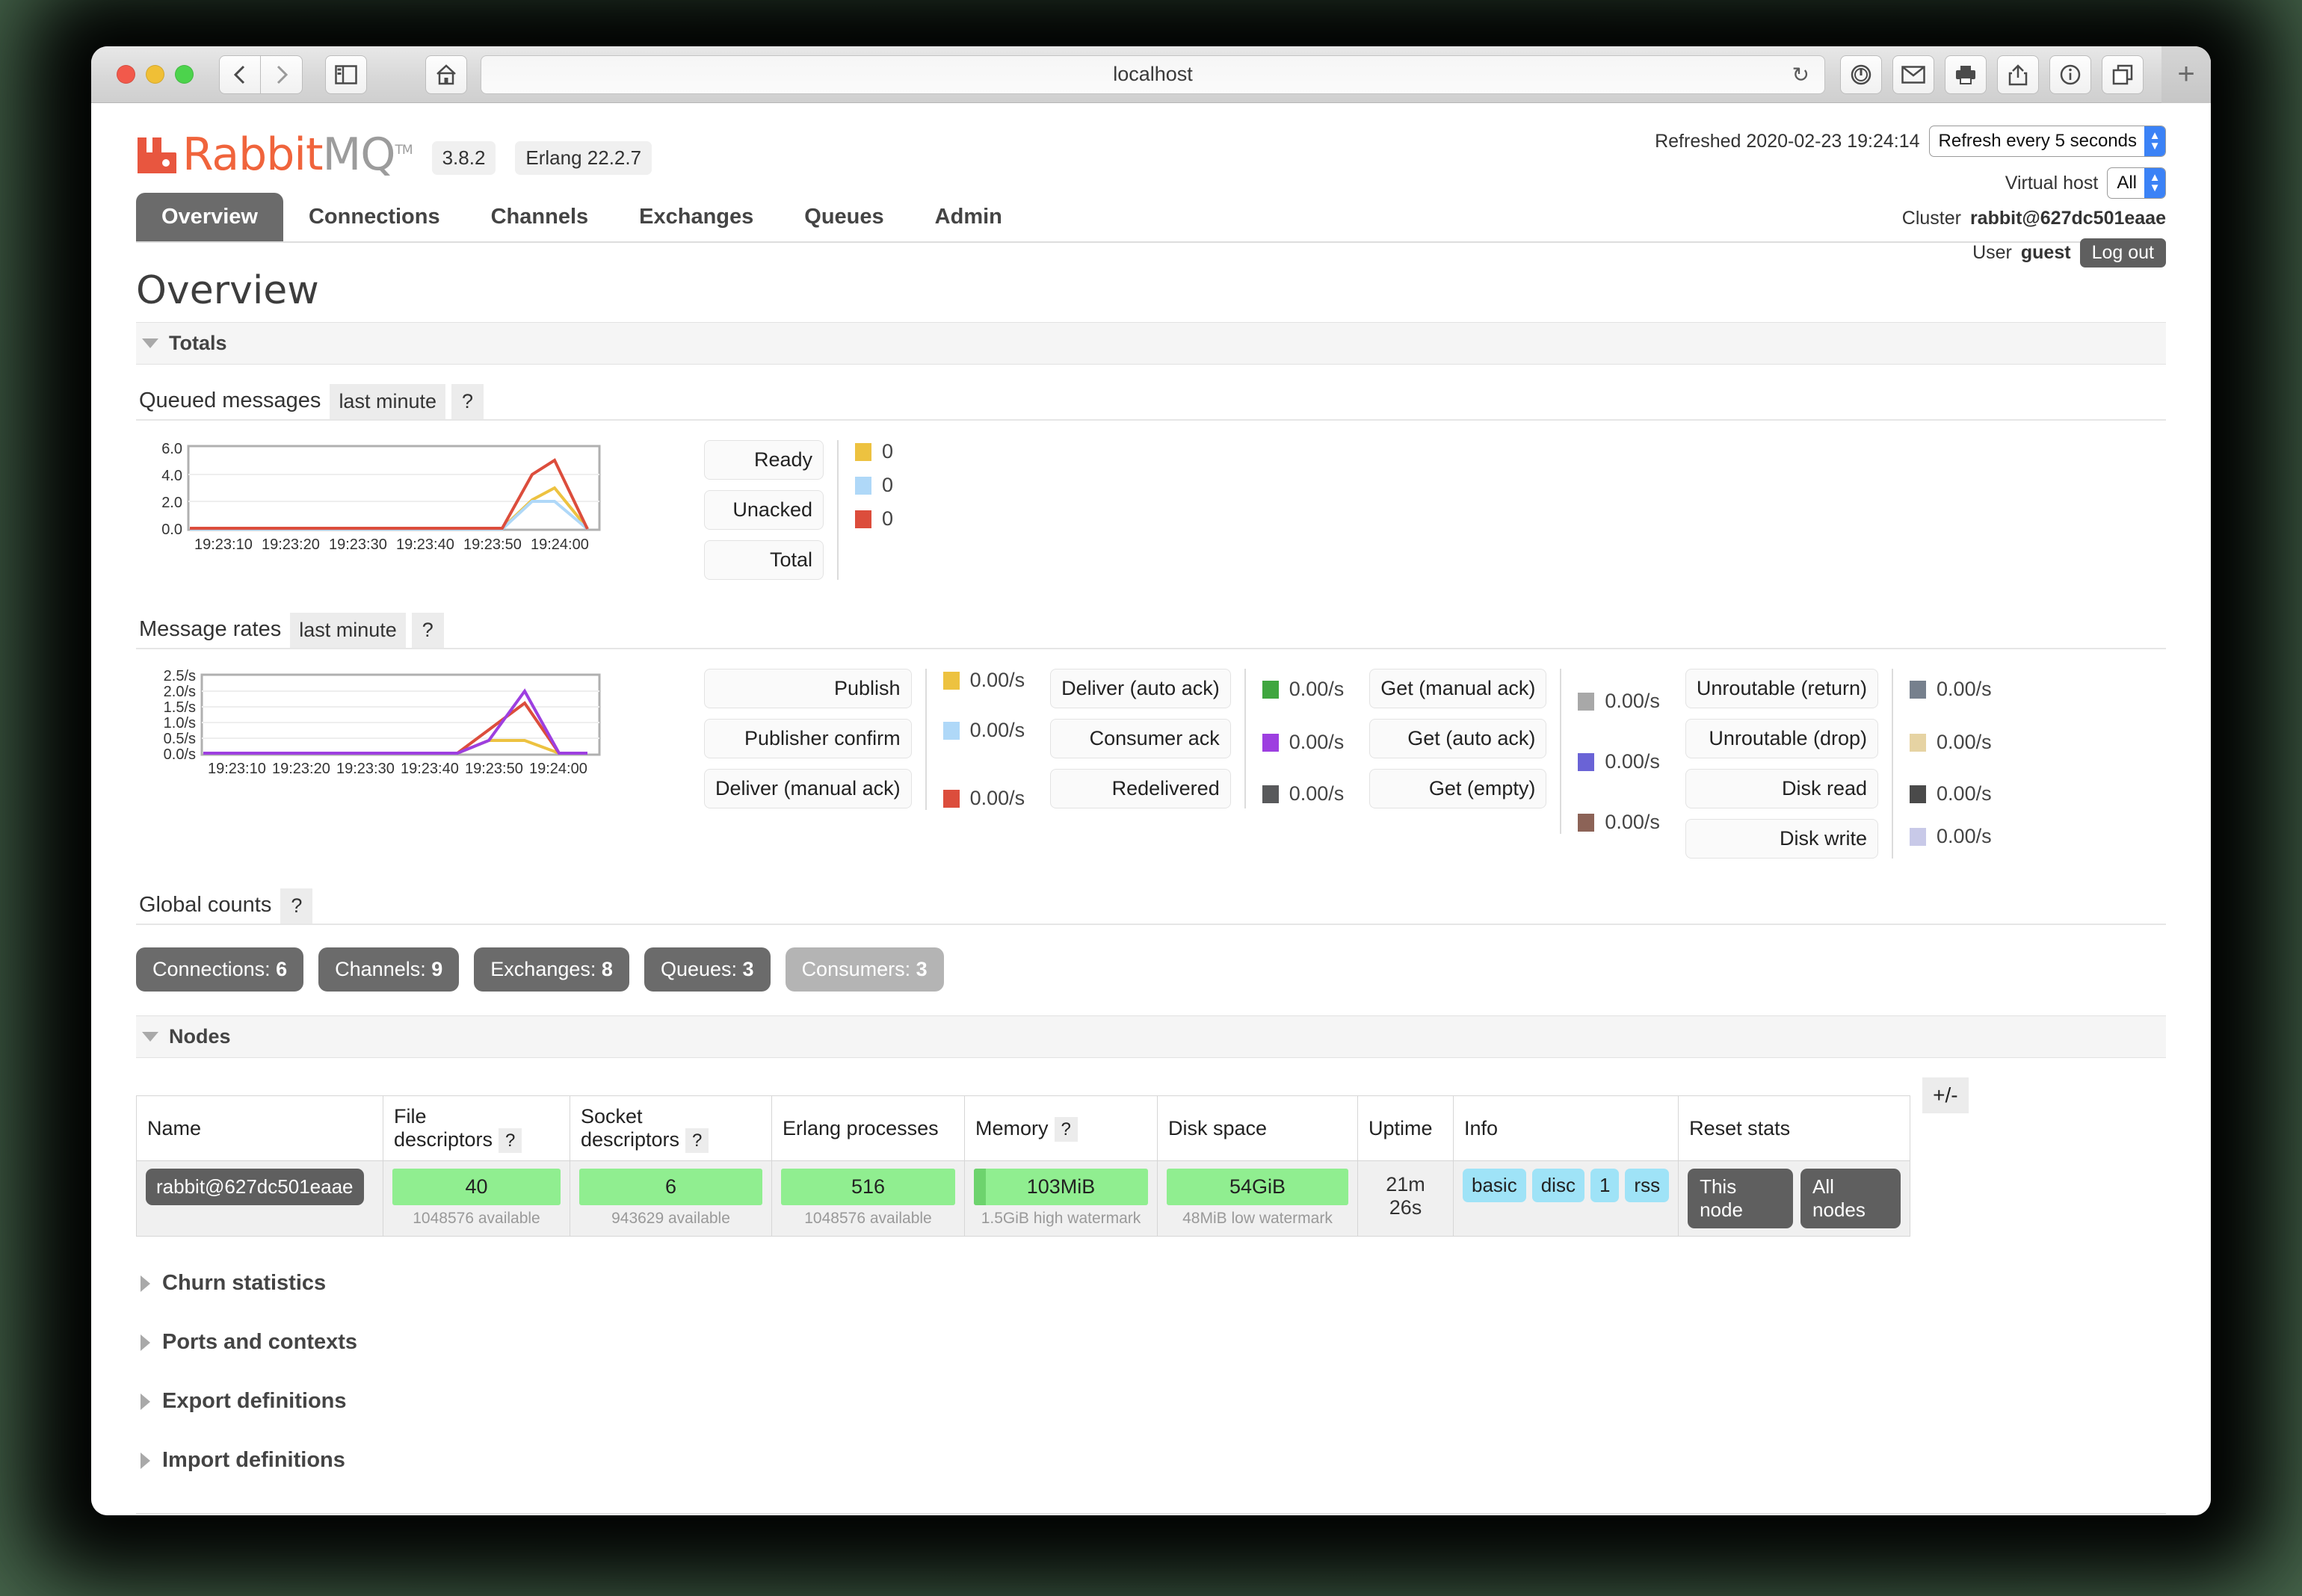  What do you see at coordinates (1494, 1185) in the screenshot?
I see `info-chip-basic: basic` at bounding box center [1494, 1185].